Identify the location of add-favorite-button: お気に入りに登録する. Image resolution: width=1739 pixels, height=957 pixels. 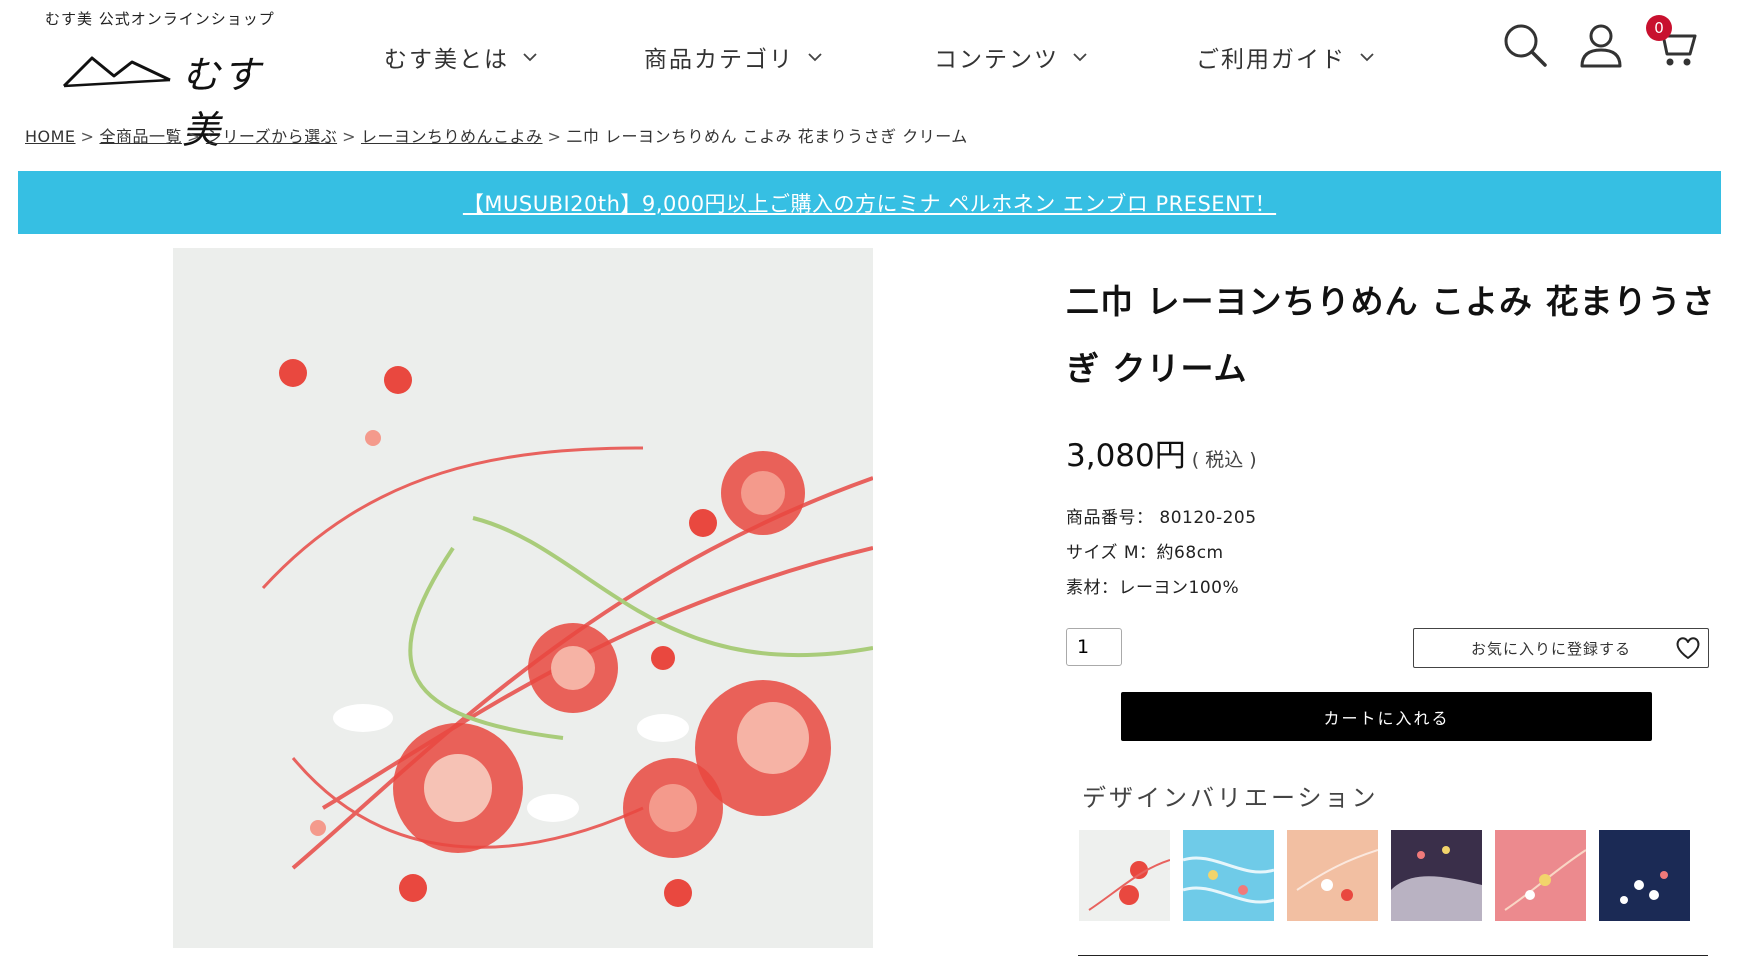
(1561, 648).